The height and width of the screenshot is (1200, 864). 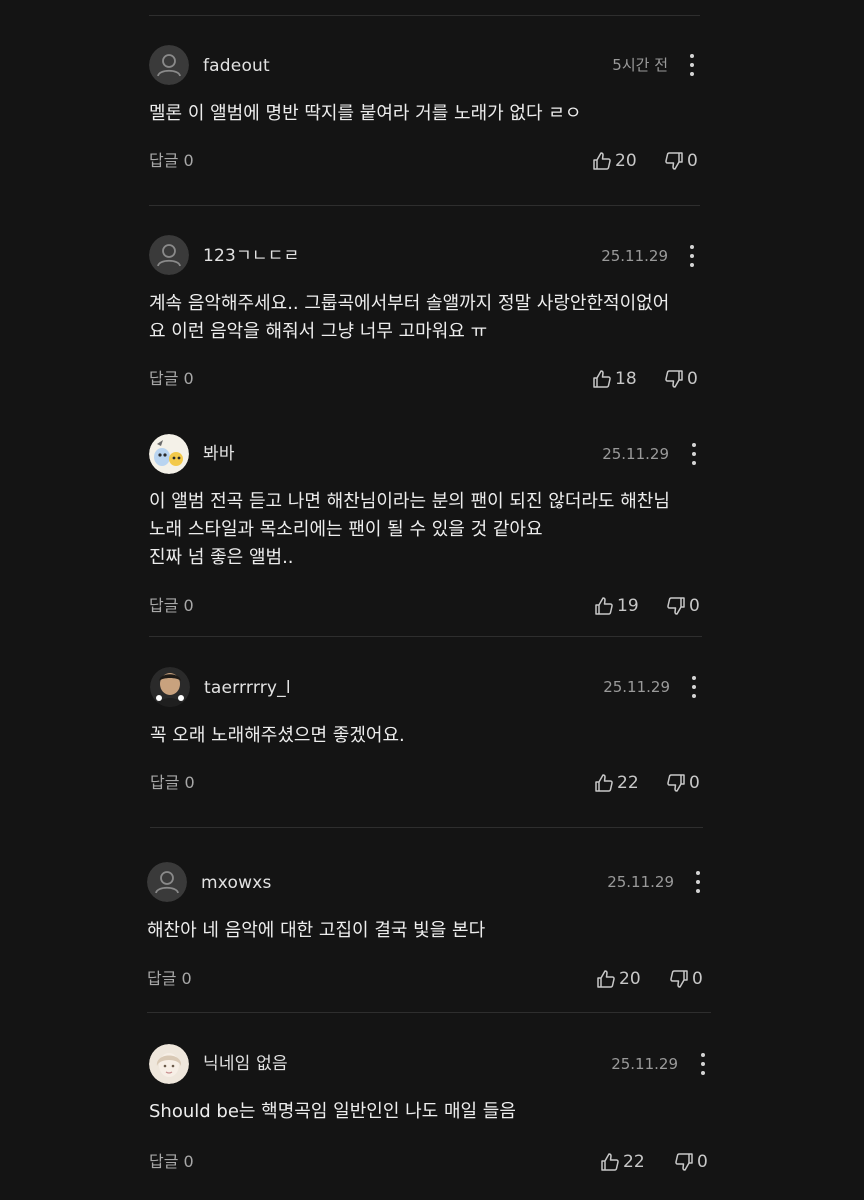 I want to click on like-button: 19, so click(x=616, y=606).